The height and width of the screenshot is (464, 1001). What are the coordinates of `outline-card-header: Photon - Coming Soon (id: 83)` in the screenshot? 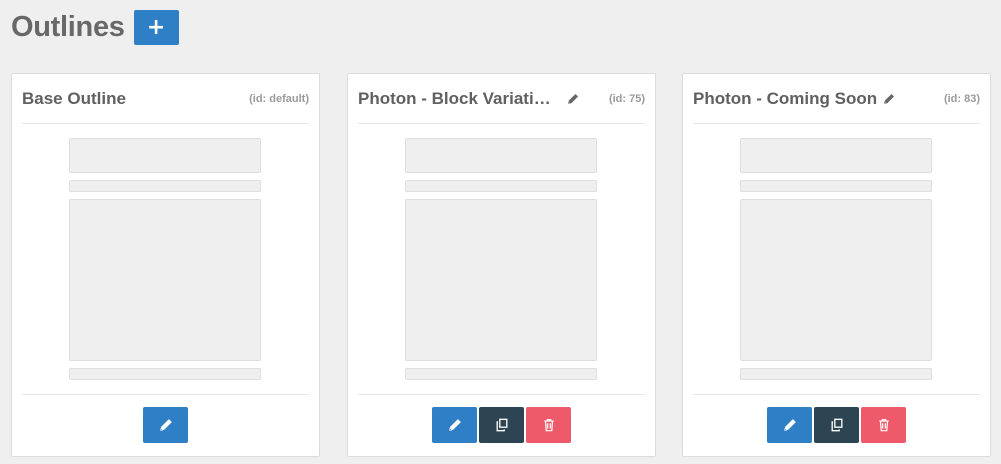 It's located at (836, 99).